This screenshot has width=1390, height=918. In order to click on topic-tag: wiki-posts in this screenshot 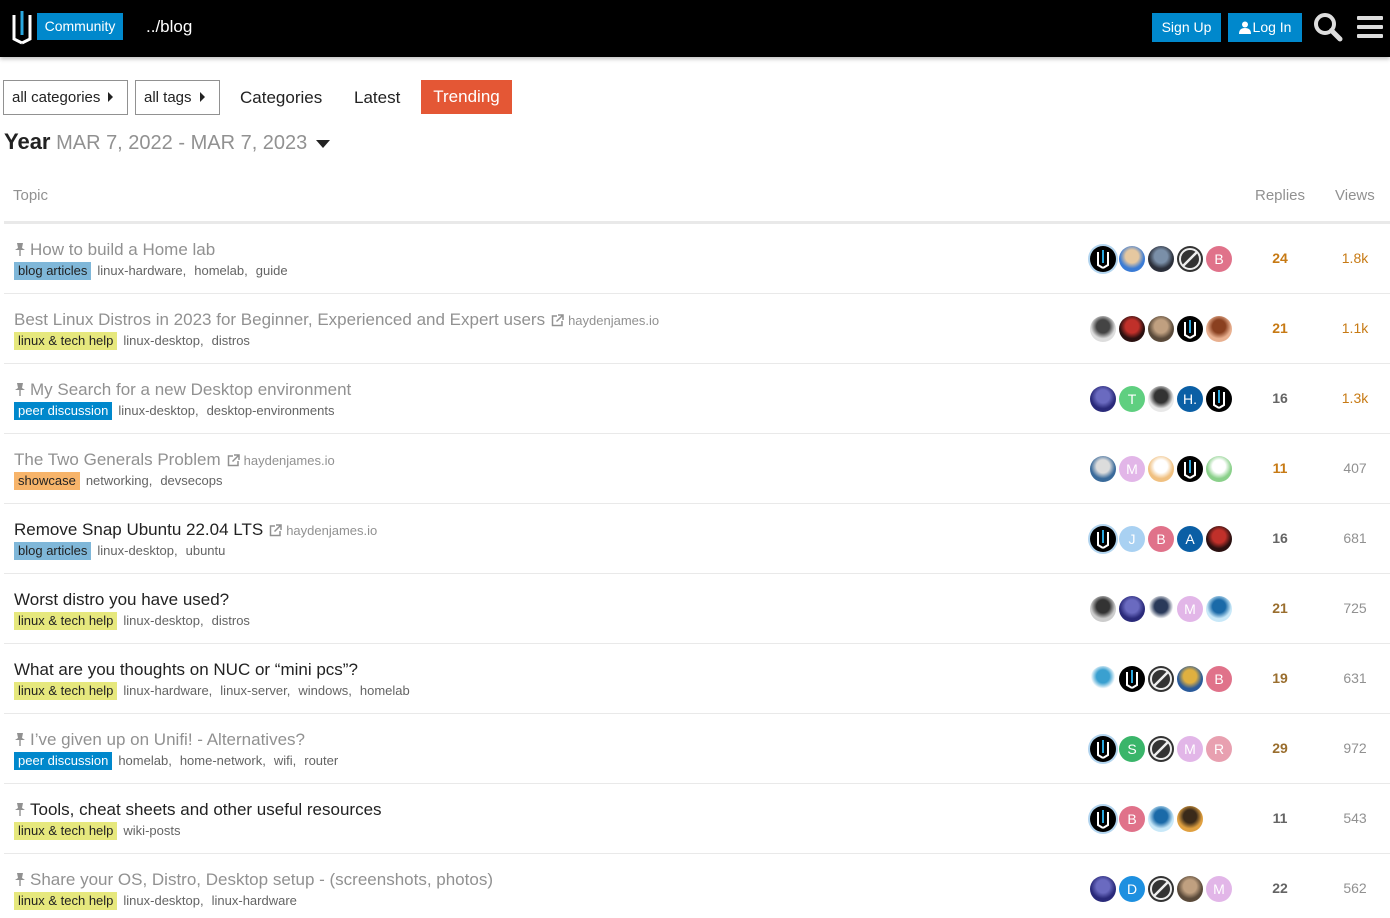, I will do `click(151, 830)`.